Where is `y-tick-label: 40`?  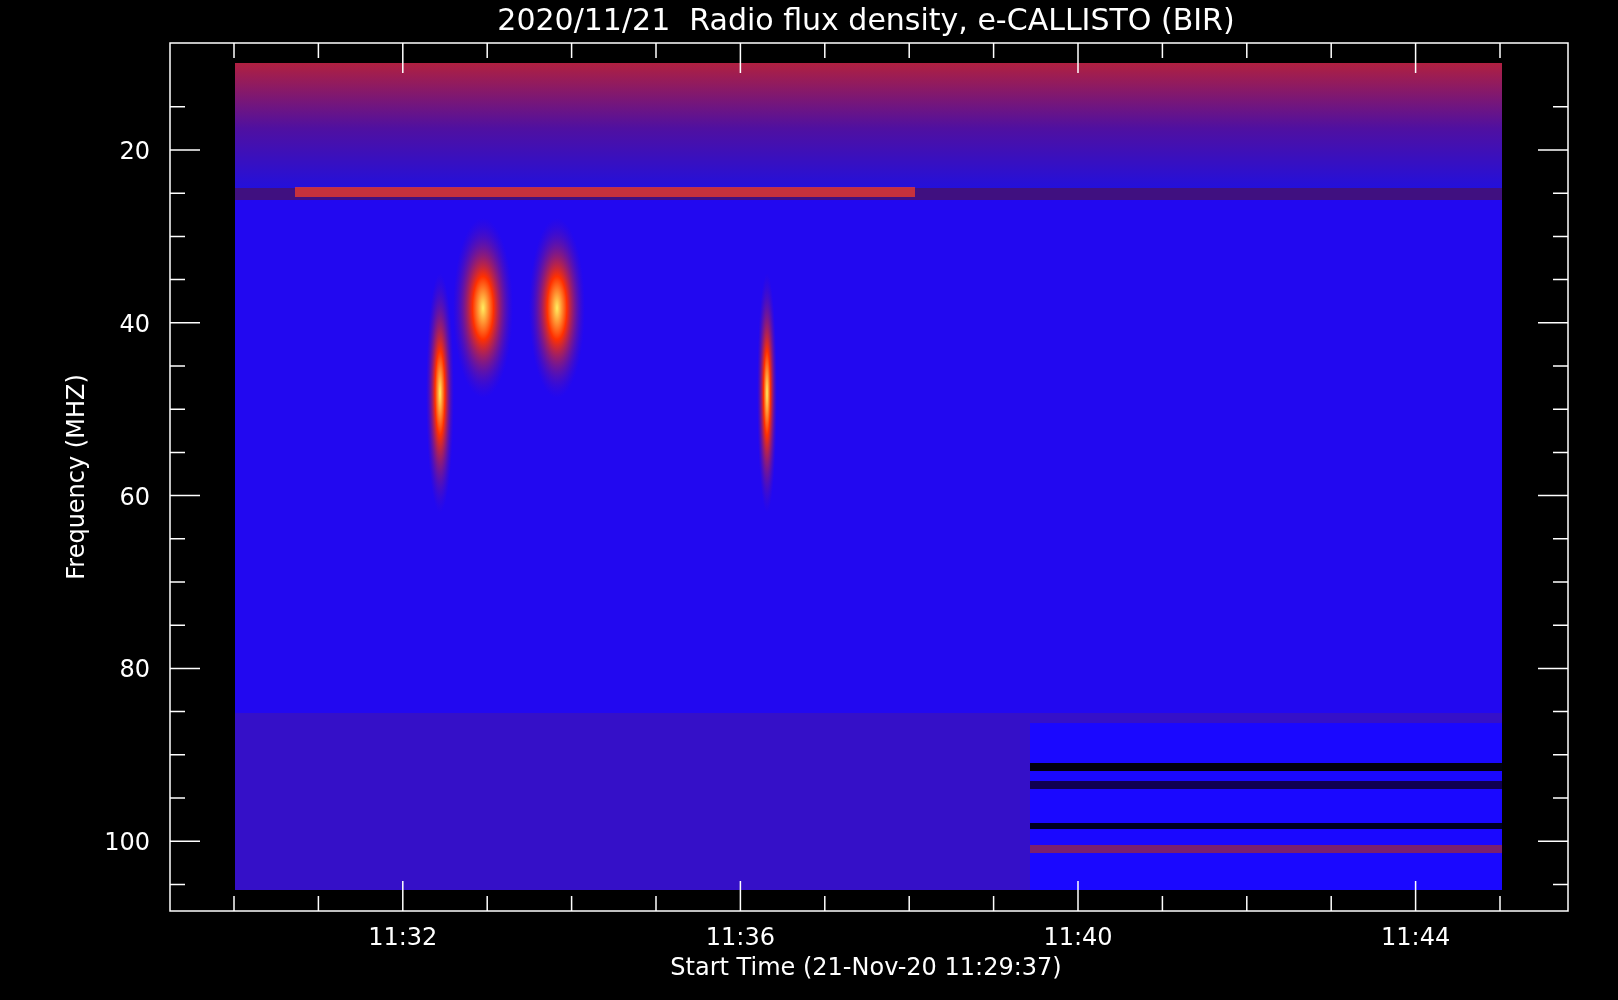 y-tick-label: 40 is located at coordinates (134, 323).